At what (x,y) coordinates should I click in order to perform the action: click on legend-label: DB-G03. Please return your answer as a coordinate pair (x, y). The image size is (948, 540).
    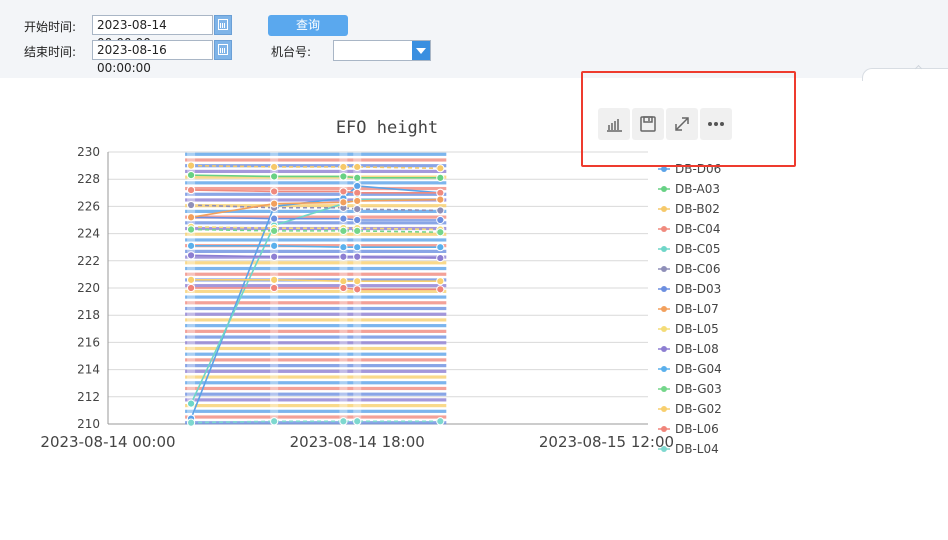
    Looking at the image, I should click on (698, 389).